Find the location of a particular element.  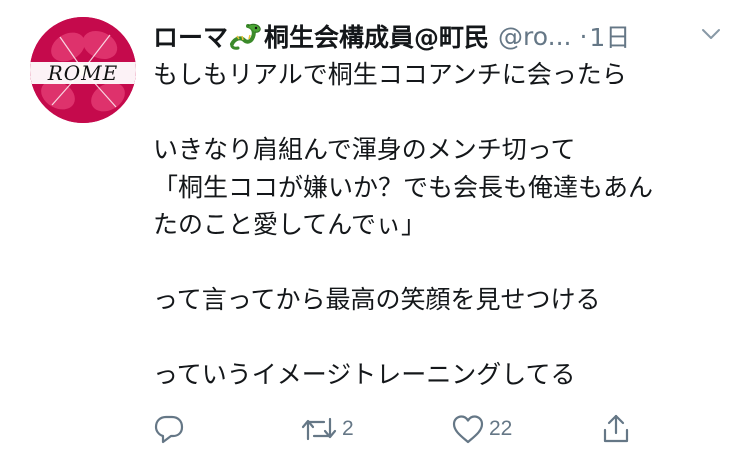

tweet-text-line: もしもリアルで桐生ココアンチに会ったら is located at coordinates (390, 74).